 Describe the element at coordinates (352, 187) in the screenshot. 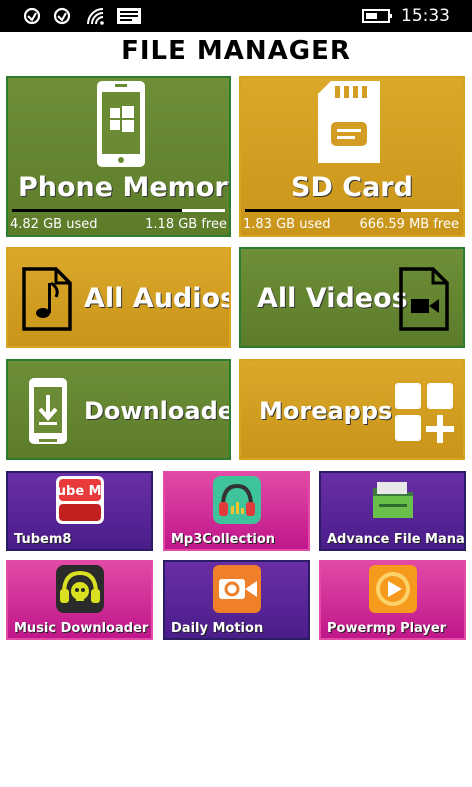

I see `tile-label: SD Card` at that location.